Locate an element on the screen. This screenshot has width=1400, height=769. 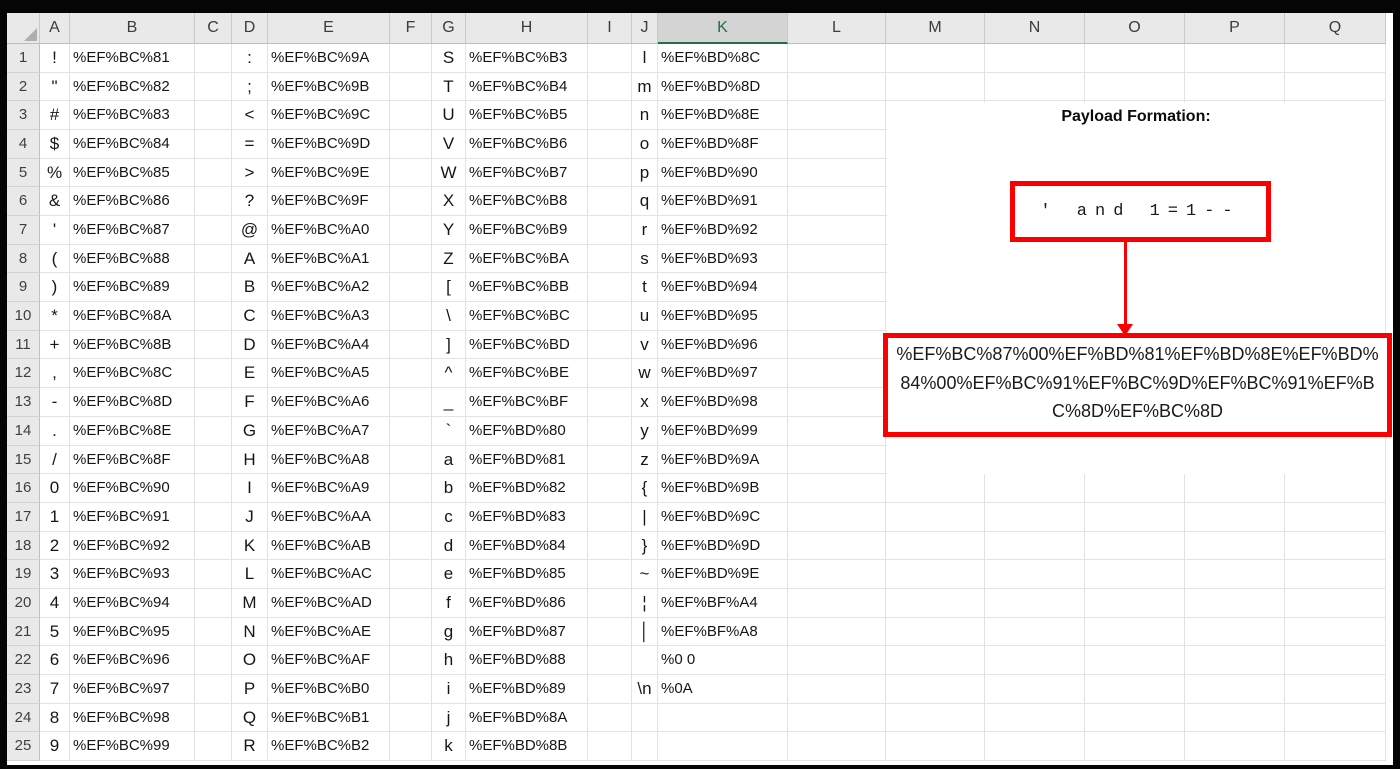
cell-B19: %EF%BC%93 is located at coordinates (132, 574).